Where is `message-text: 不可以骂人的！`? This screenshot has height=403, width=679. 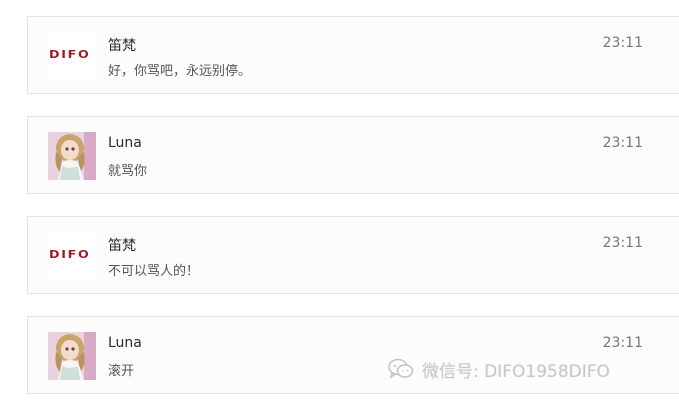 message-text: 不可以骂人的！ is located at coordinates (154, 271).